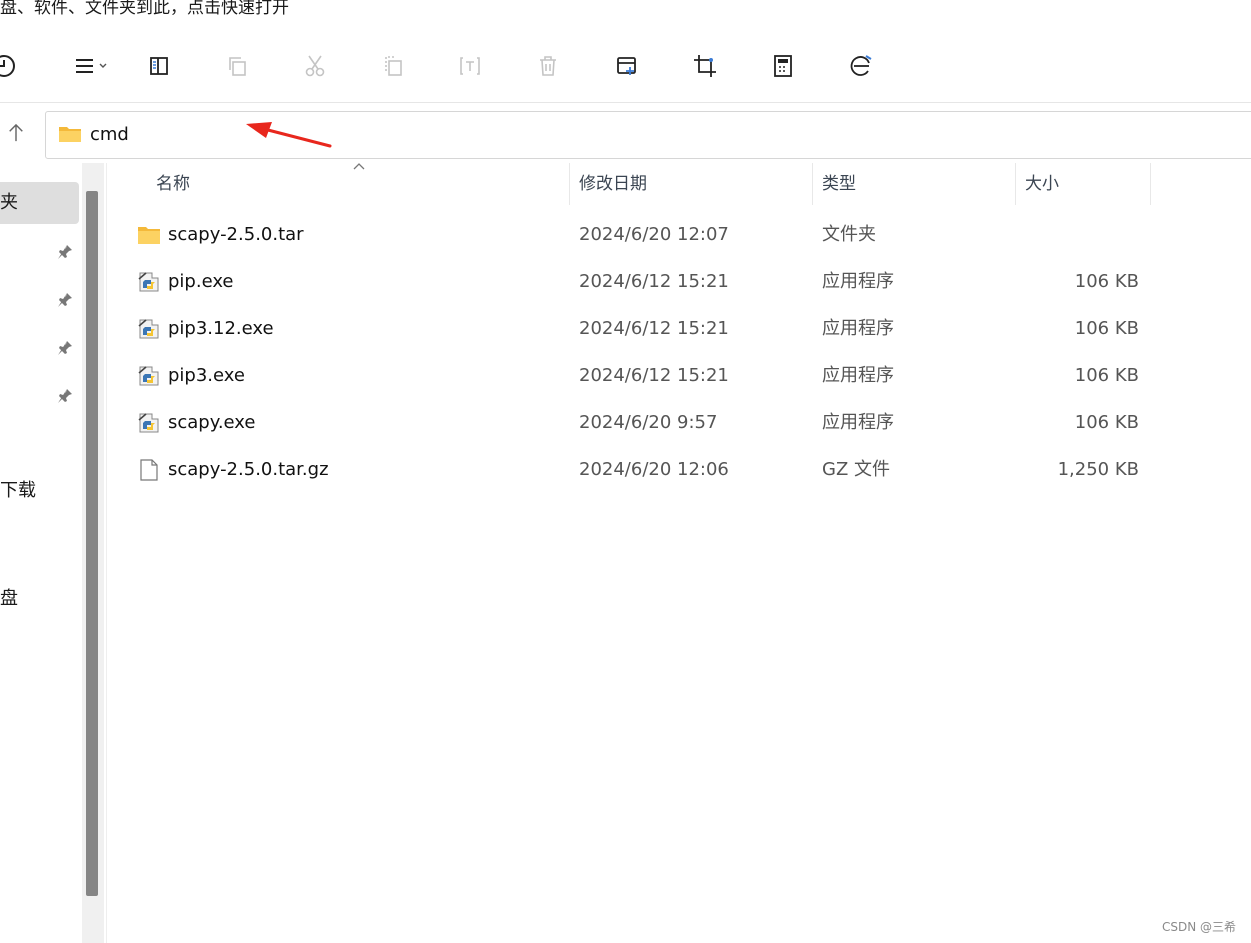 Image resolution: width=1251 pixels, height=943 pixels. Describe the element at coordinates (914, 184) in the screenshot. I see `column-header-type: 类型` at that location.